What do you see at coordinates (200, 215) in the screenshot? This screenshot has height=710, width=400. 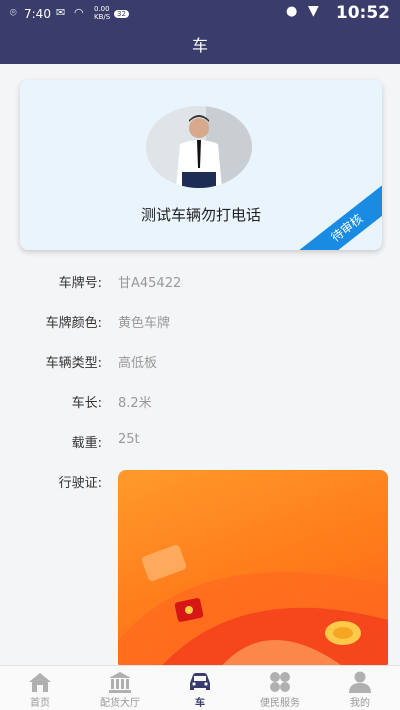 I see `vehicle-name: 测试车辆勿打电话` at bounding box center [200, 215].